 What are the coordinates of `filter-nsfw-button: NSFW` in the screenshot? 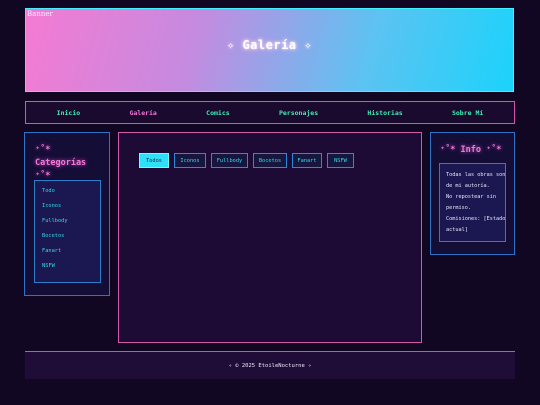 It's located at (340, 160).